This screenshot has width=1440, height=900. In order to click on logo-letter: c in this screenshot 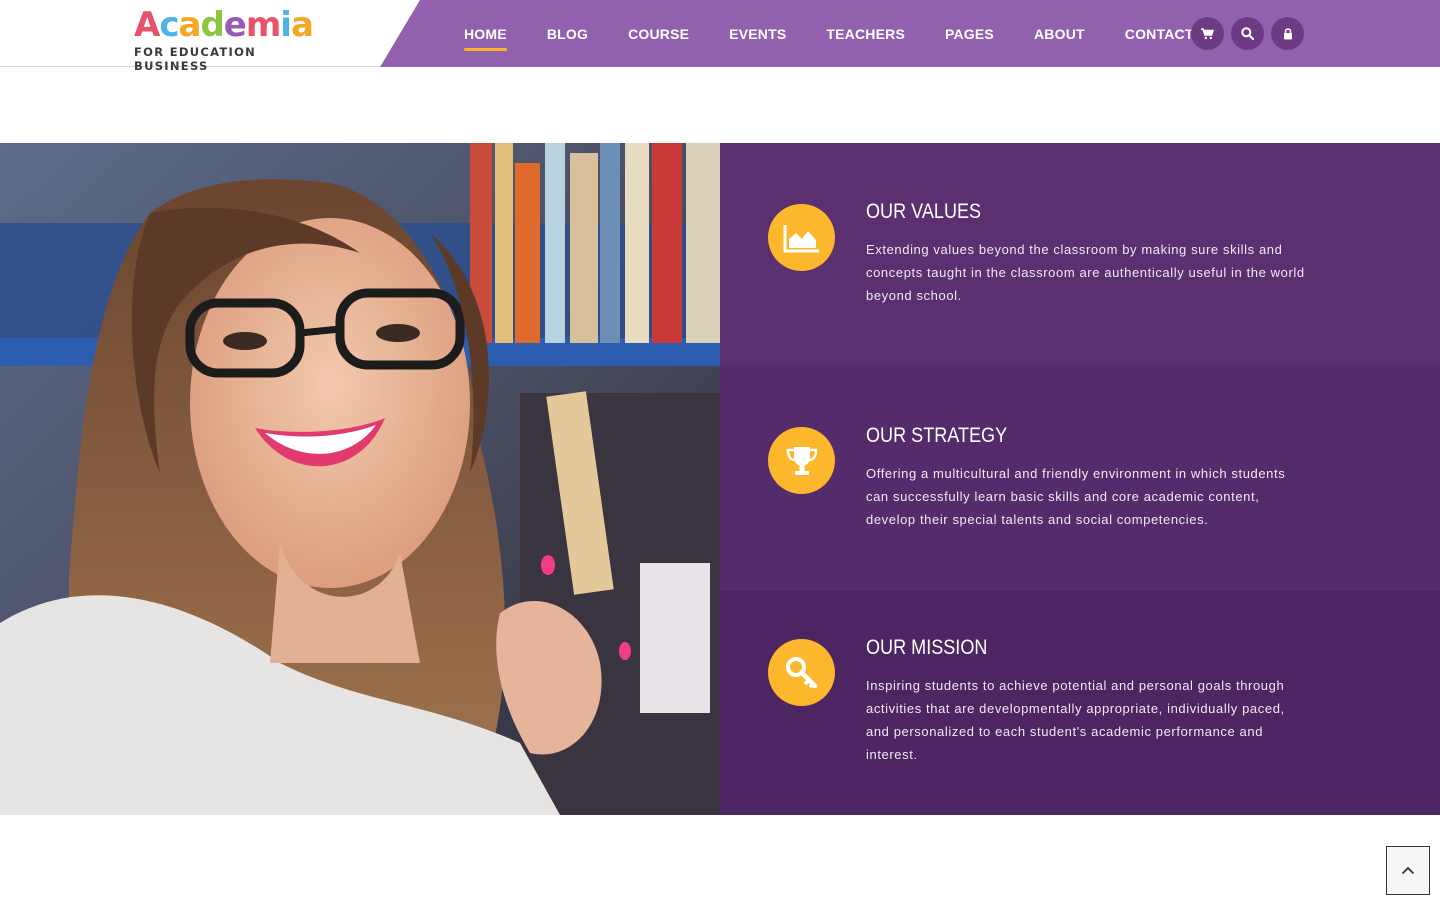, I will do `click(169, 25)`.